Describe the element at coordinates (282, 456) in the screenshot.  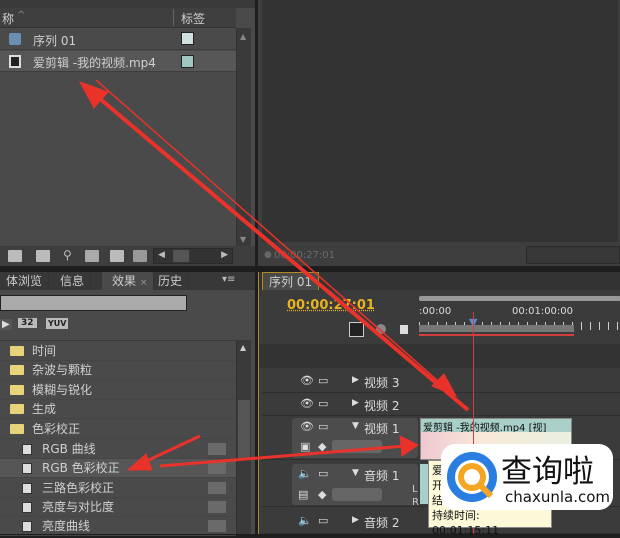
I see `arrow-to-clip` at that location.